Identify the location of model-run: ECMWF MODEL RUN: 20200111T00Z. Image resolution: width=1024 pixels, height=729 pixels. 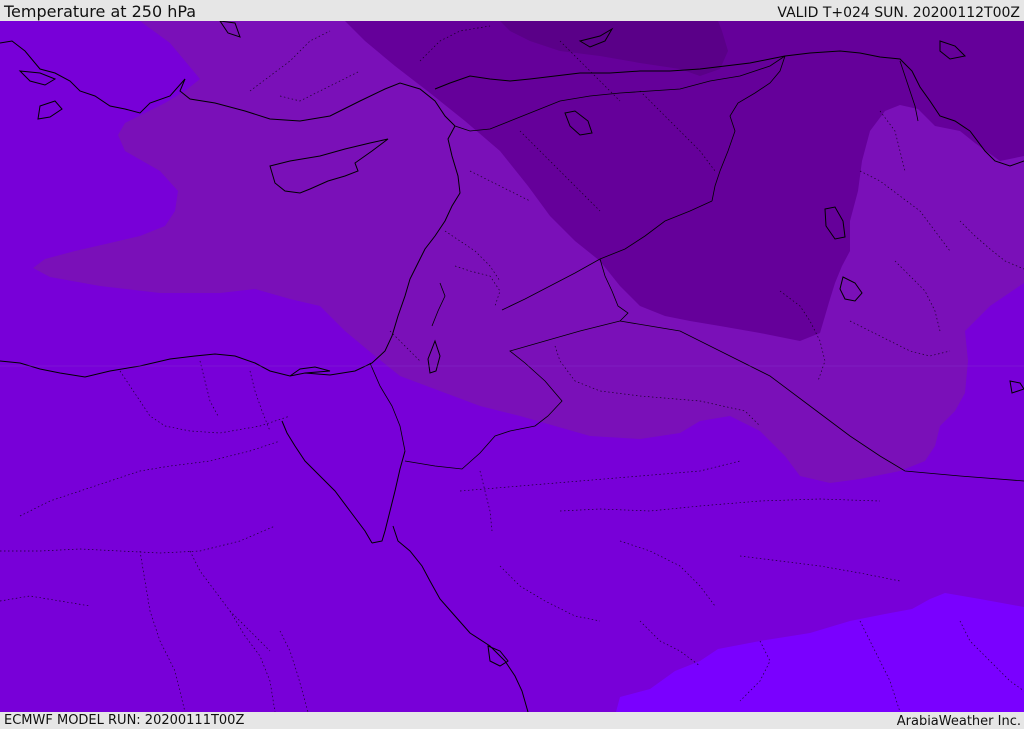
(124, 720).